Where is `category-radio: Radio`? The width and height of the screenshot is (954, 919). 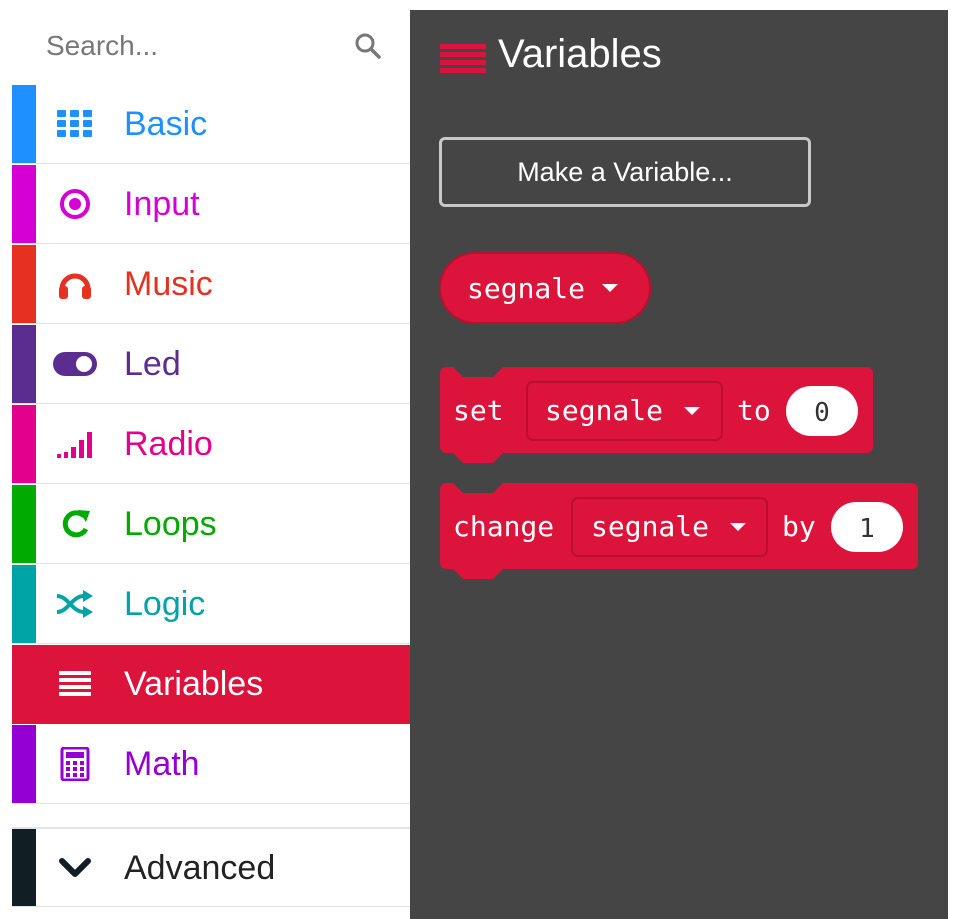 category-radio: Radio is located at coordinates (211, 444).